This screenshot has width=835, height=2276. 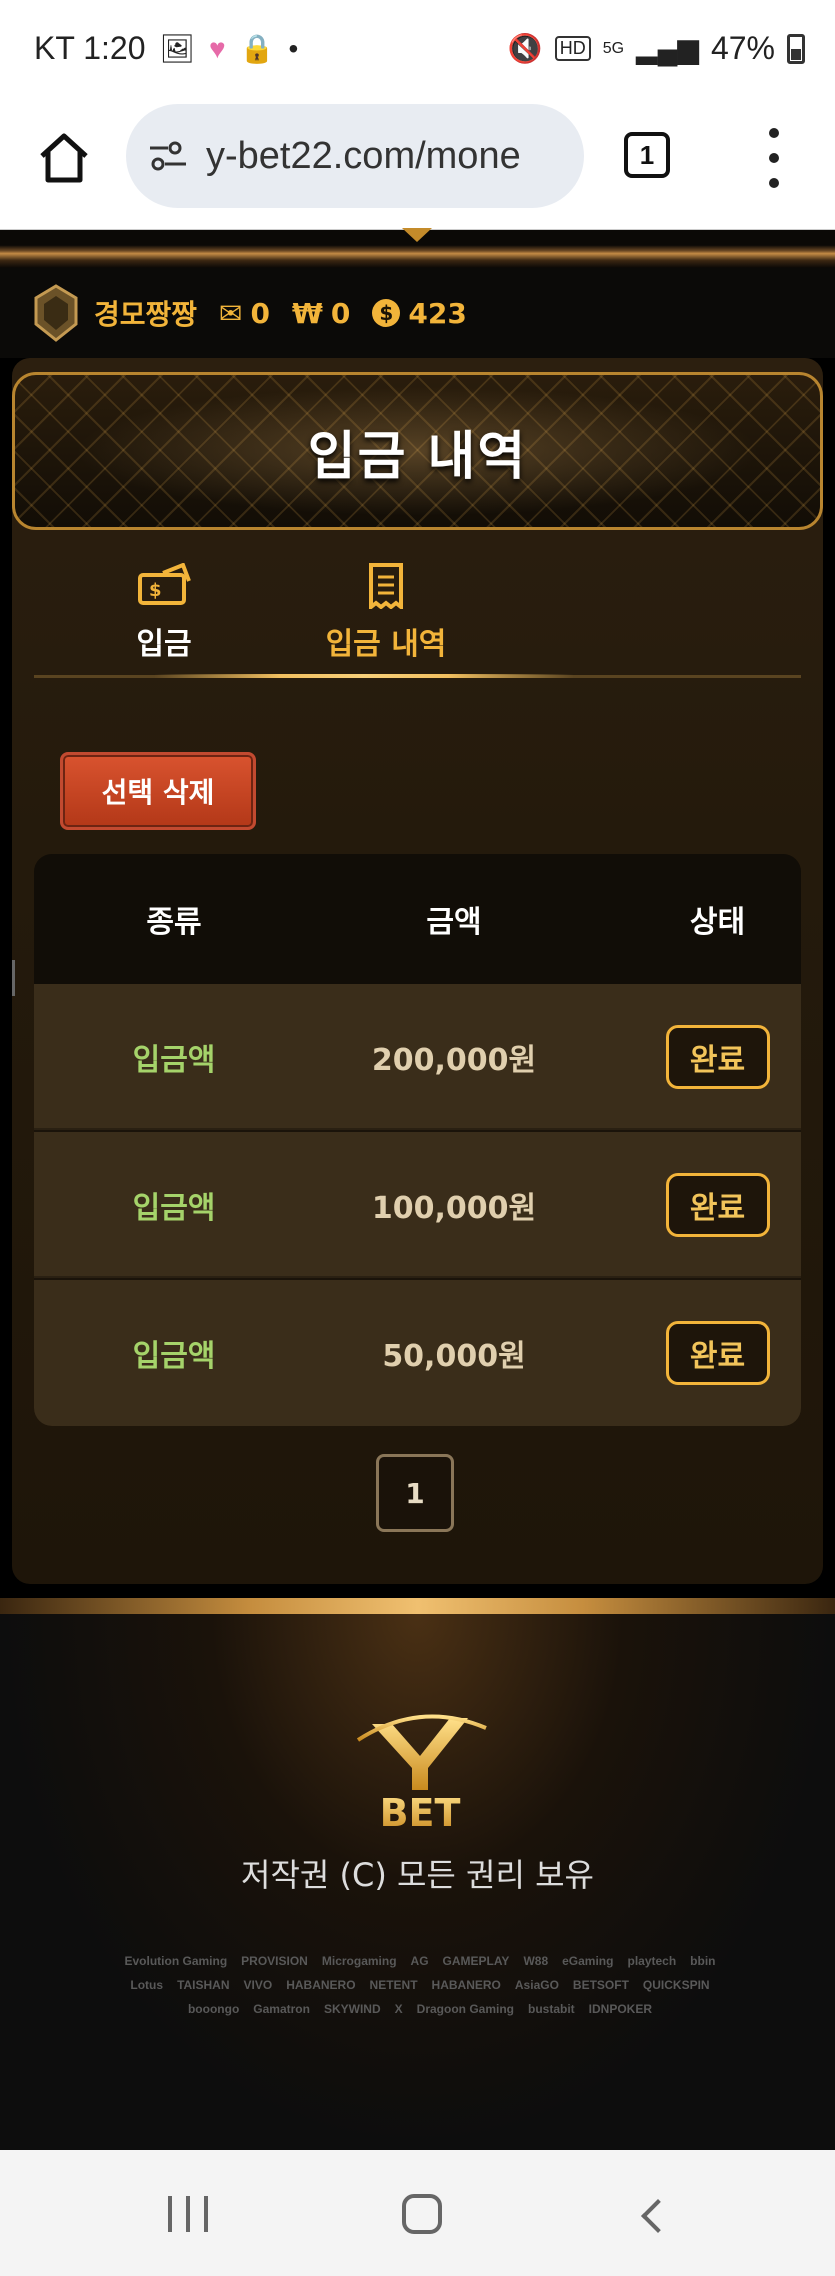 What do you see at coordinates (647, 155) in the screenshot?
I see `tab-switcher-button: 1` at bounding box center [647, 155].